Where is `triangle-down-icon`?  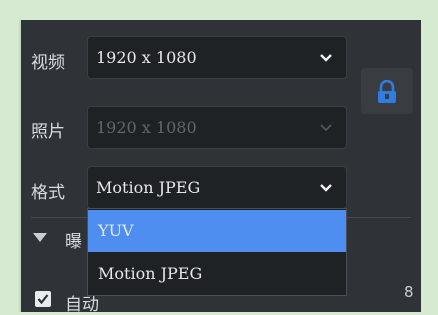
triangle-down-icon is located at coordinates (40, 237).